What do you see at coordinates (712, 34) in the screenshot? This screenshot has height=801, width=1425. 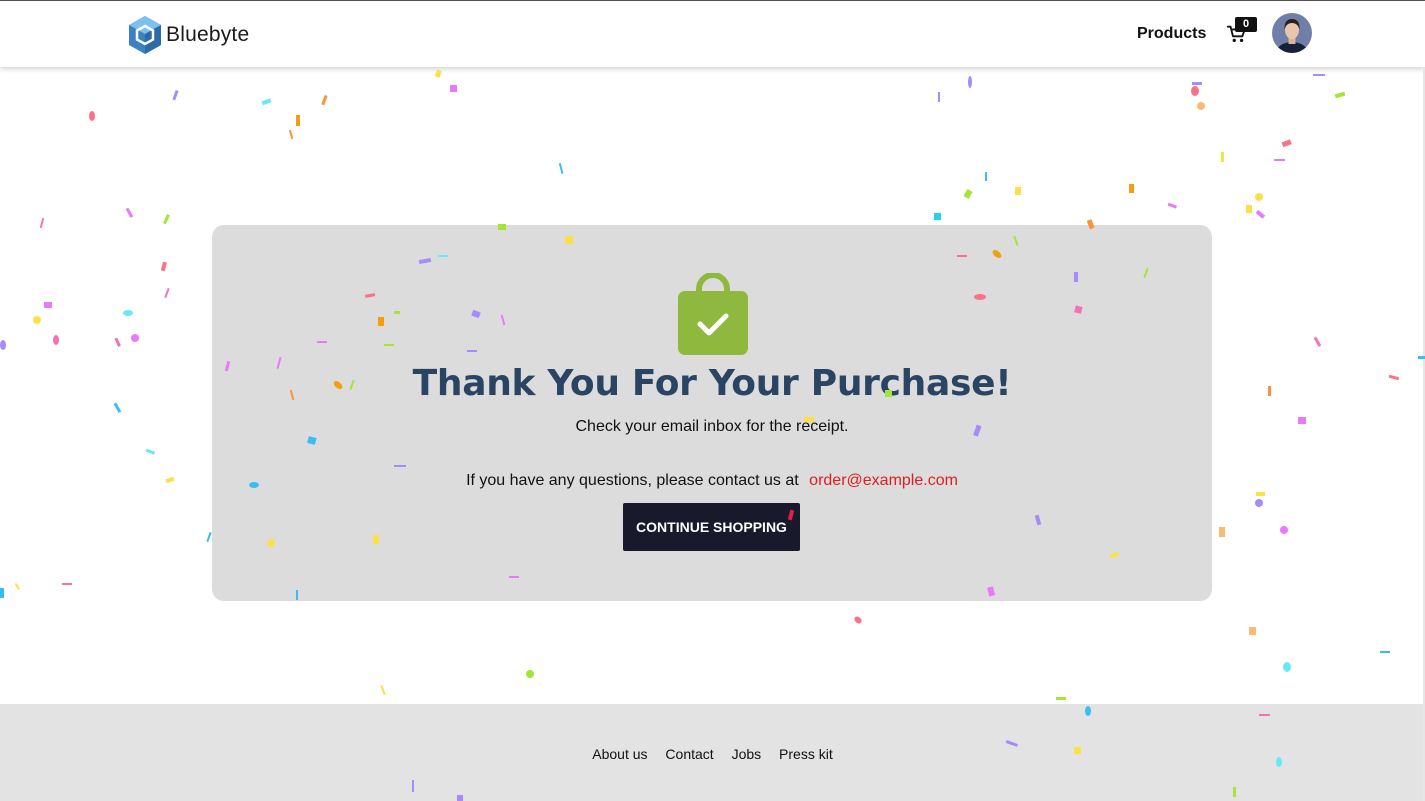 I see `site-header: Bluebyte Products 0` at bounding box center [712, 34].